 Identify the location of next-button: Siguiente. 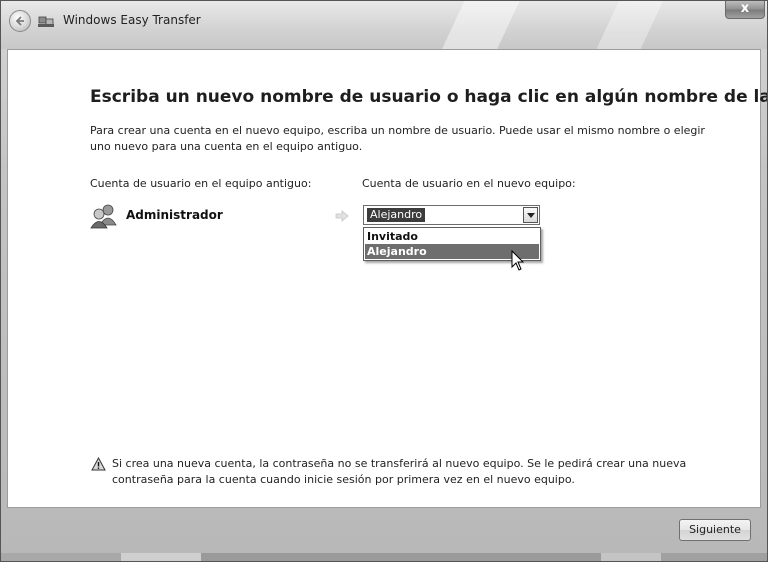
(715, 530).